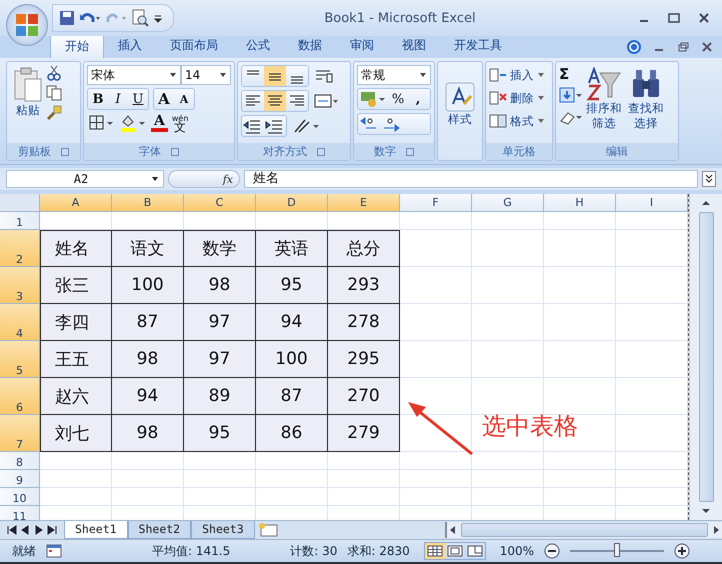 This screenshot has width=722, height=564. Describe the element at coordinates (454, 551) in the screenshot. I see `page-layout-view-icon` at that location.